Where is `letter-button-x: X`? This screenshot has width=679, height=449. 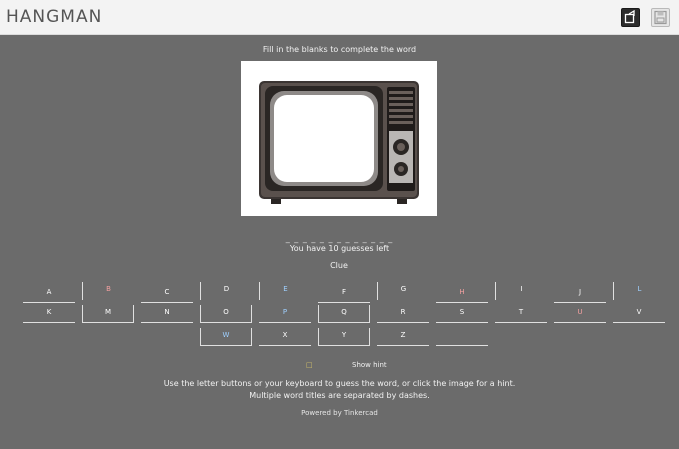
letter-button-x: X is located at coordinates (285, 337).